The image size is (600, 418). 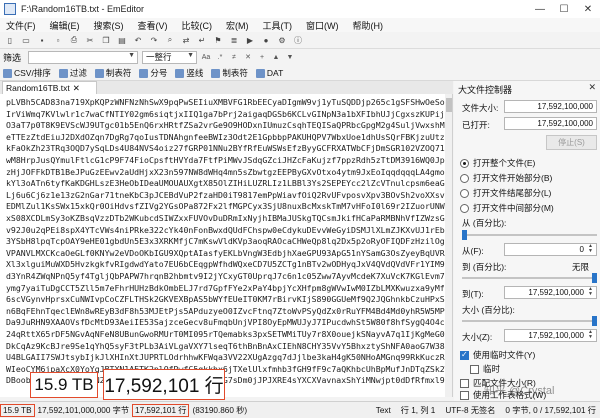 What do you see at coordinates (322, 25) in the screenshot?
I see `menu-window: 窗口(W)` at bounding box center [322, 25].